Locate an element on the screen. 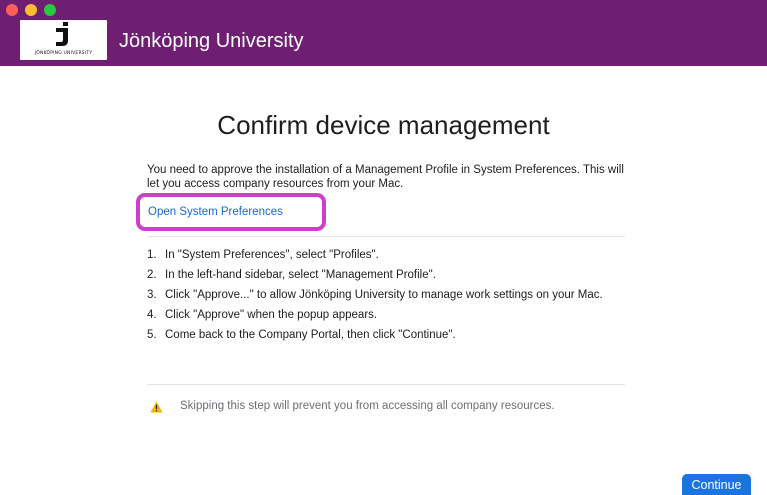 This screenshot has height=495, width=767. page-title: Confirm device management is located at coordinates (383, 125).